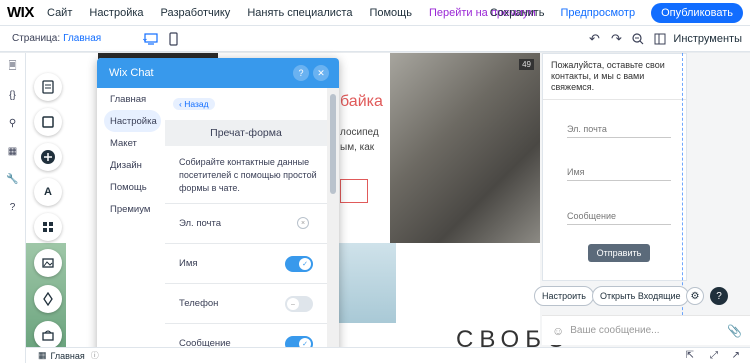 The width and height of the screenshot is (750, 363). I want to click on site-heading: байка, so click(361, 101).